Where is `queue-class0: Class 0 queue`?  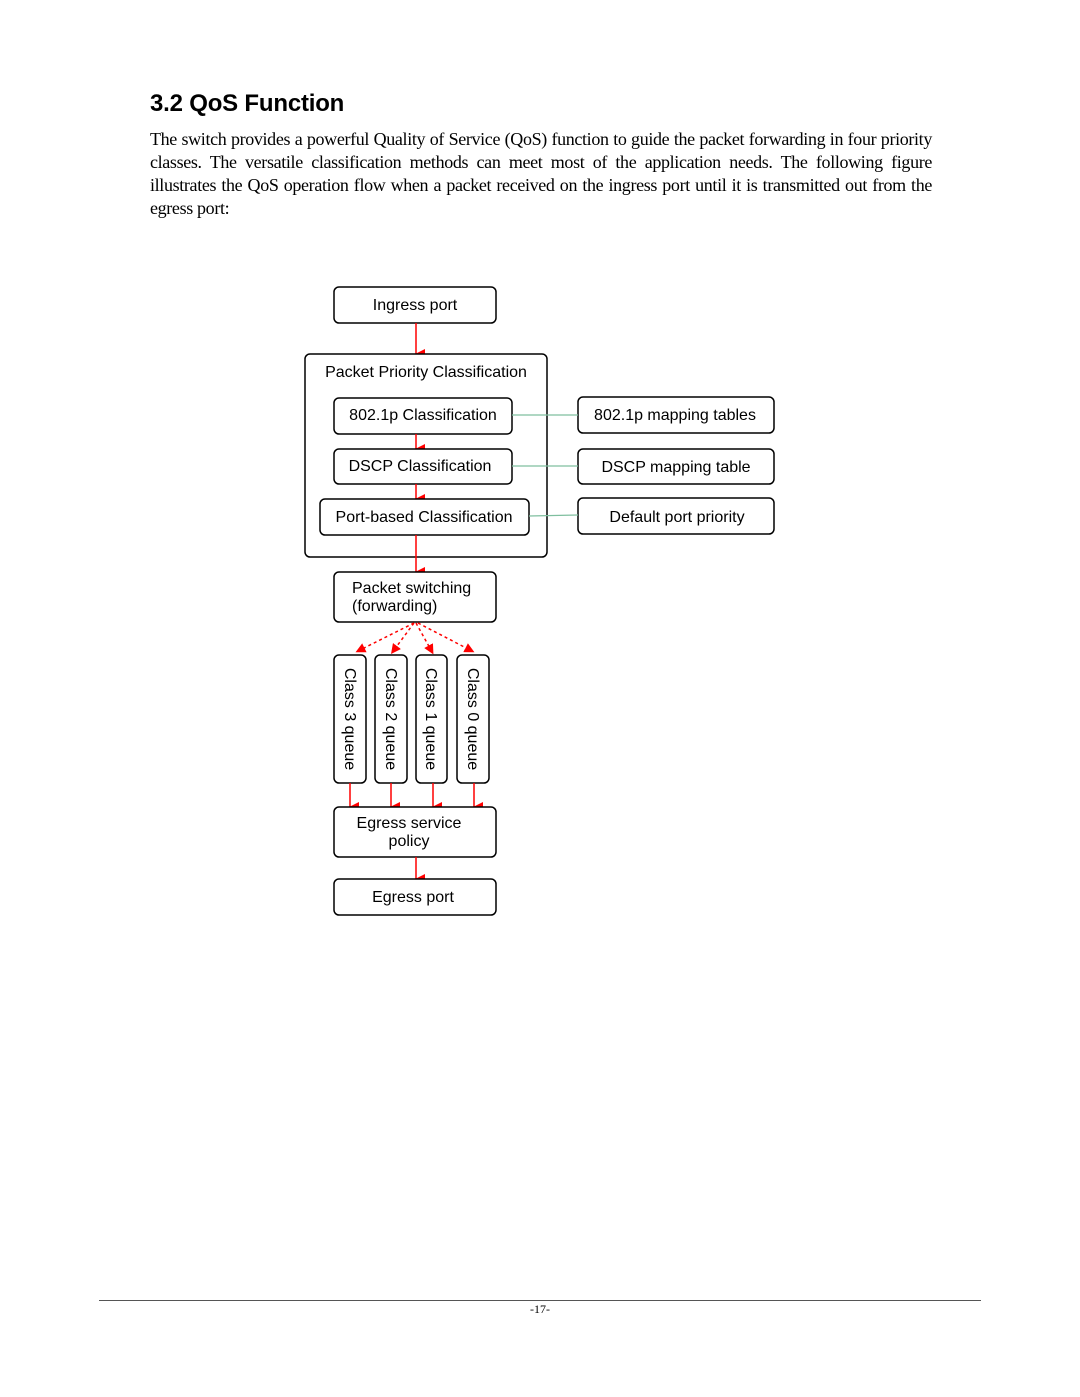
queue-class0: Class 0 queue is located at coordinates (473, 719).